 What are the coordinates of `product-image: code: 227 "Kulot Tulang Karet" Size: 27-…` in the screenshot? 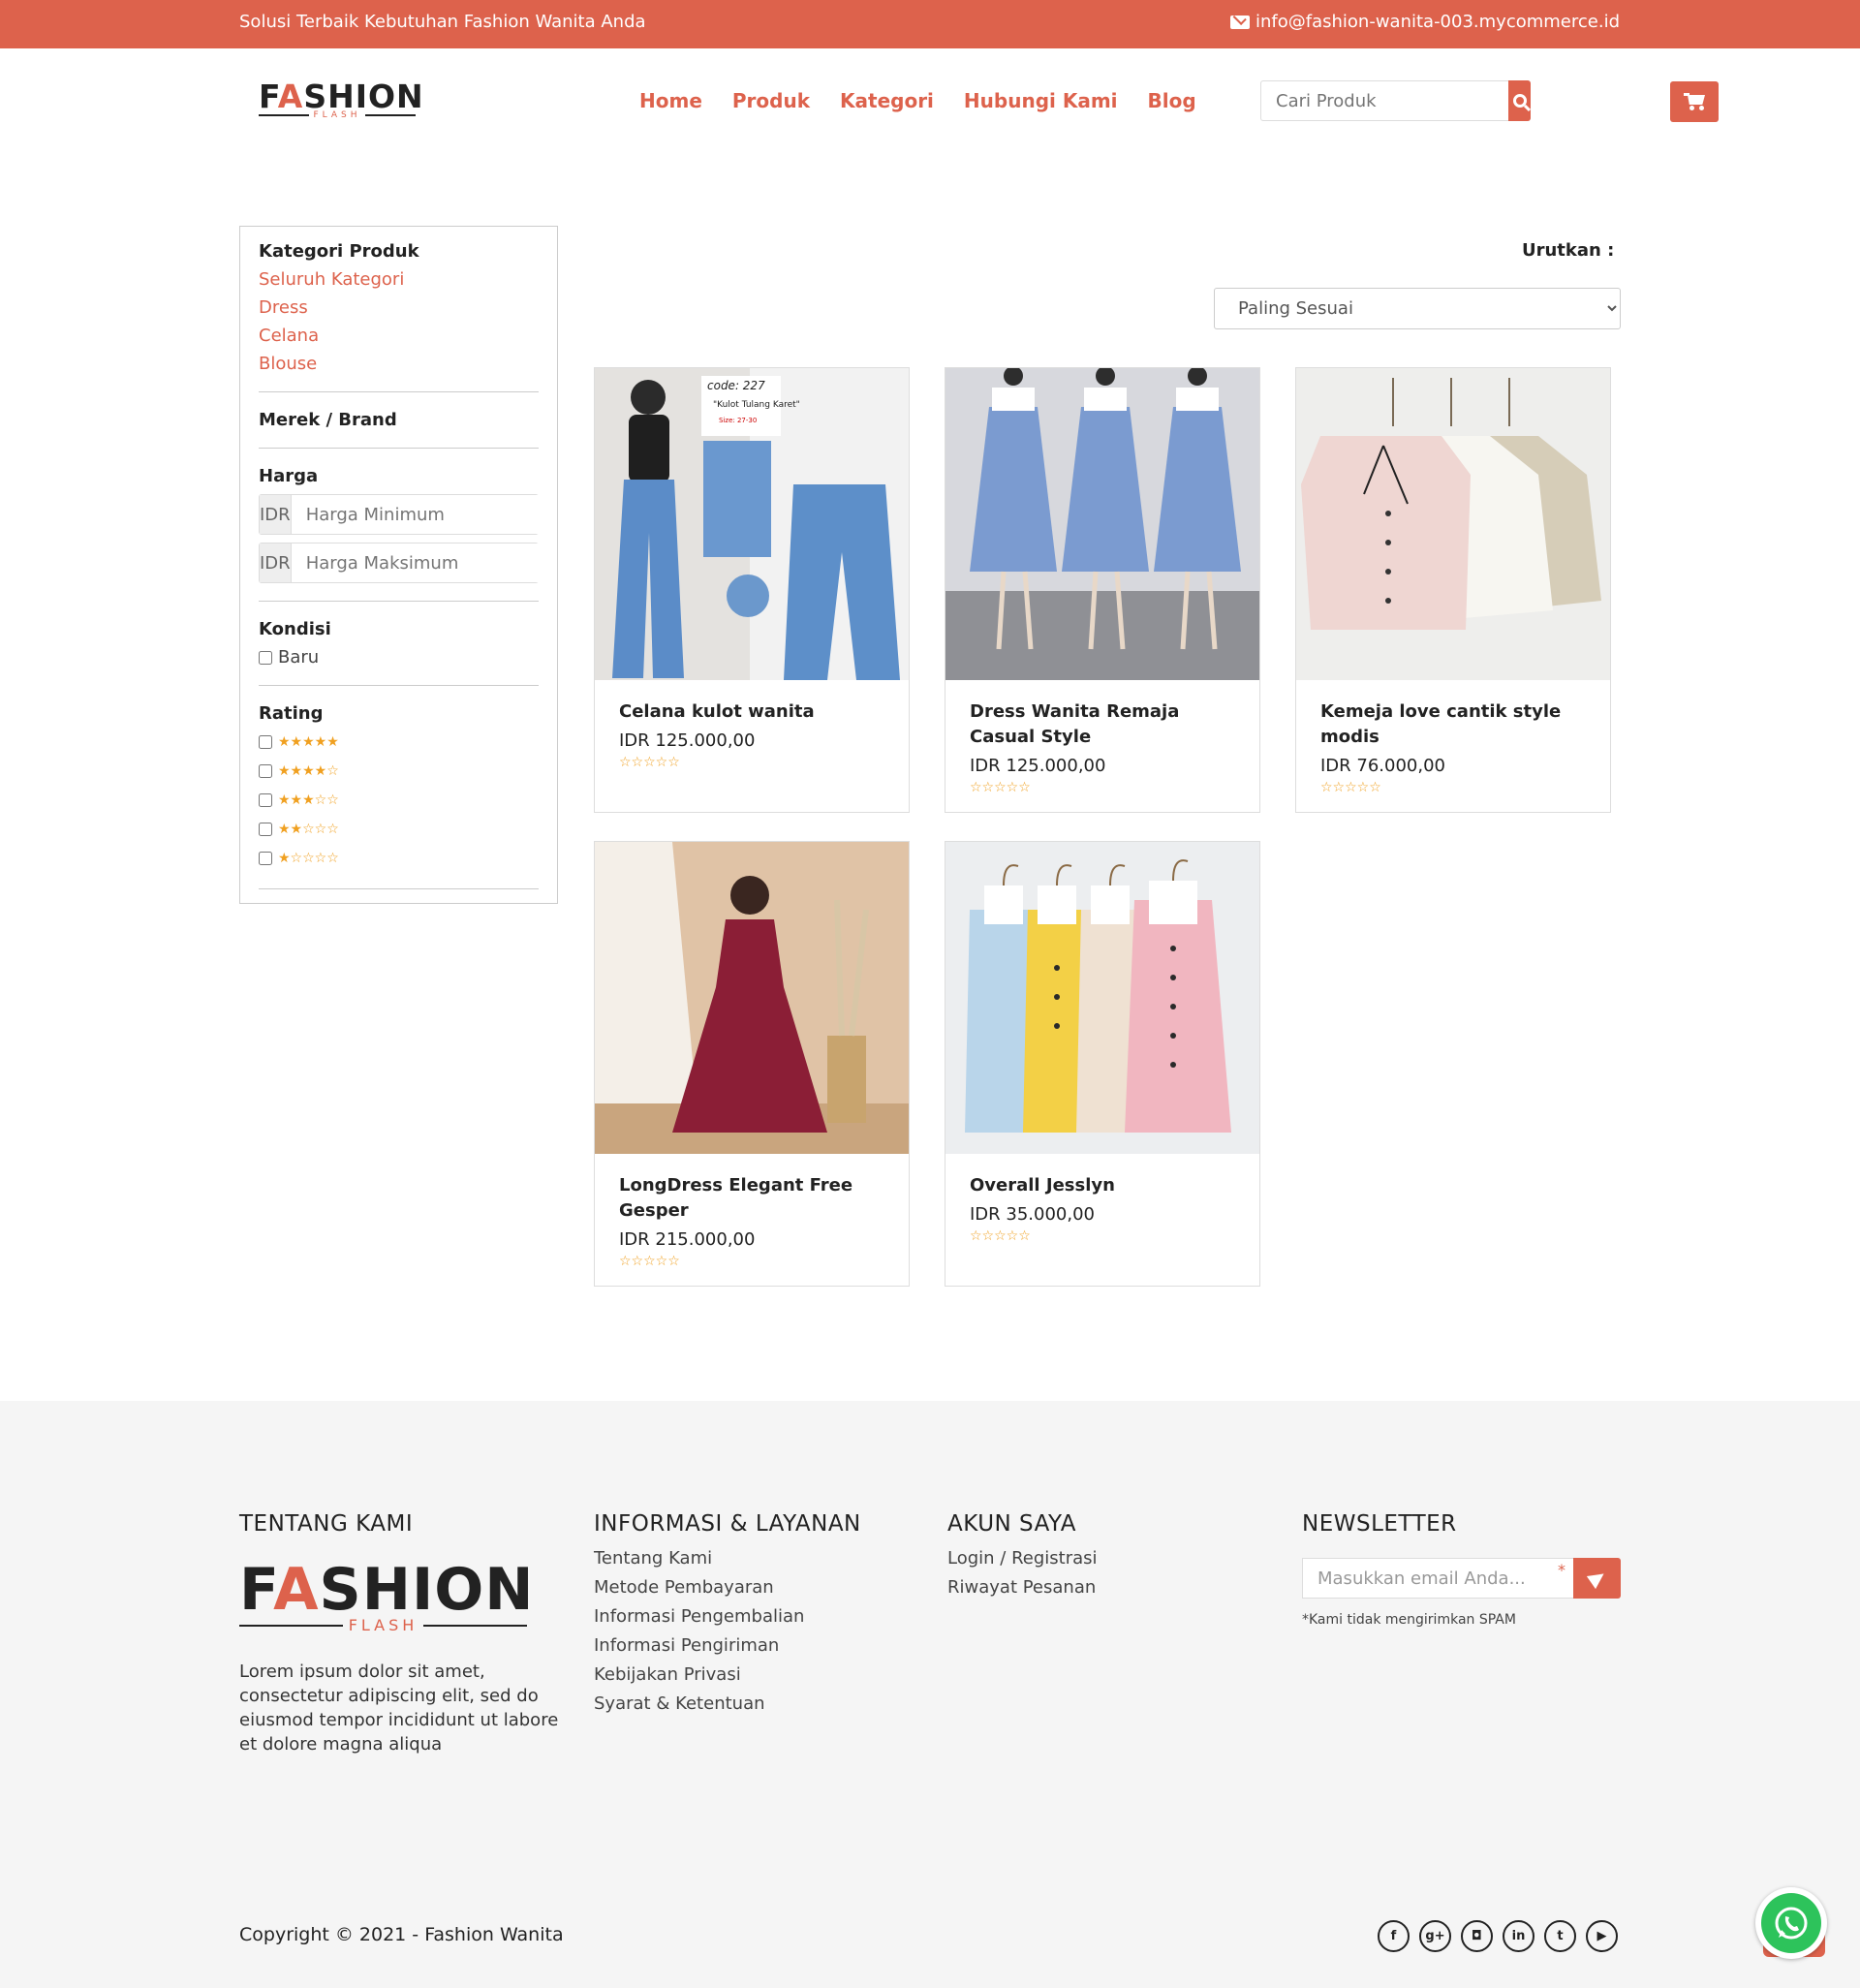 It's located at (752, 524).